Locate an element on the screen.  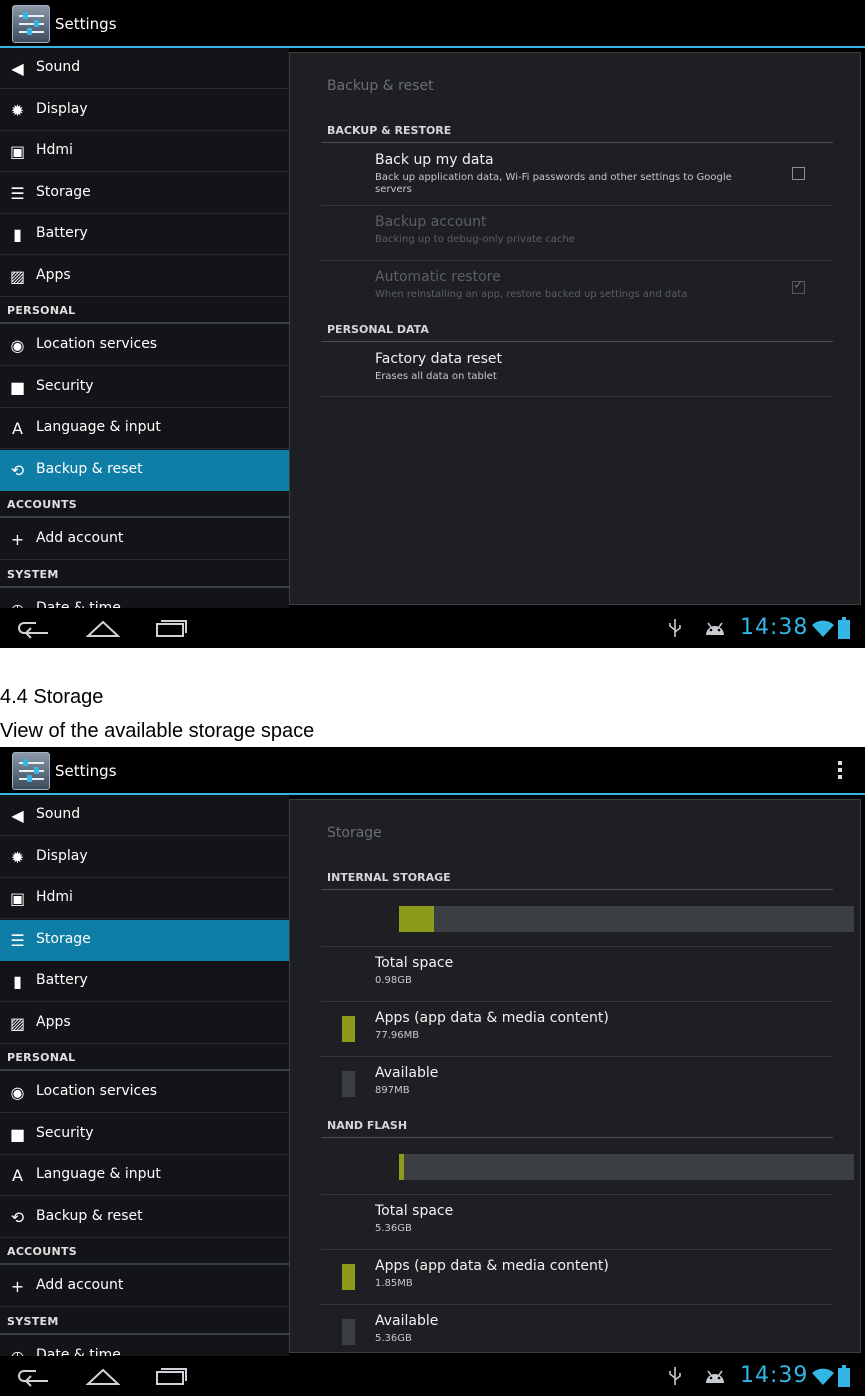
category-header-personal-data: PERSONAL DATA is located at coordinates (577, 328).